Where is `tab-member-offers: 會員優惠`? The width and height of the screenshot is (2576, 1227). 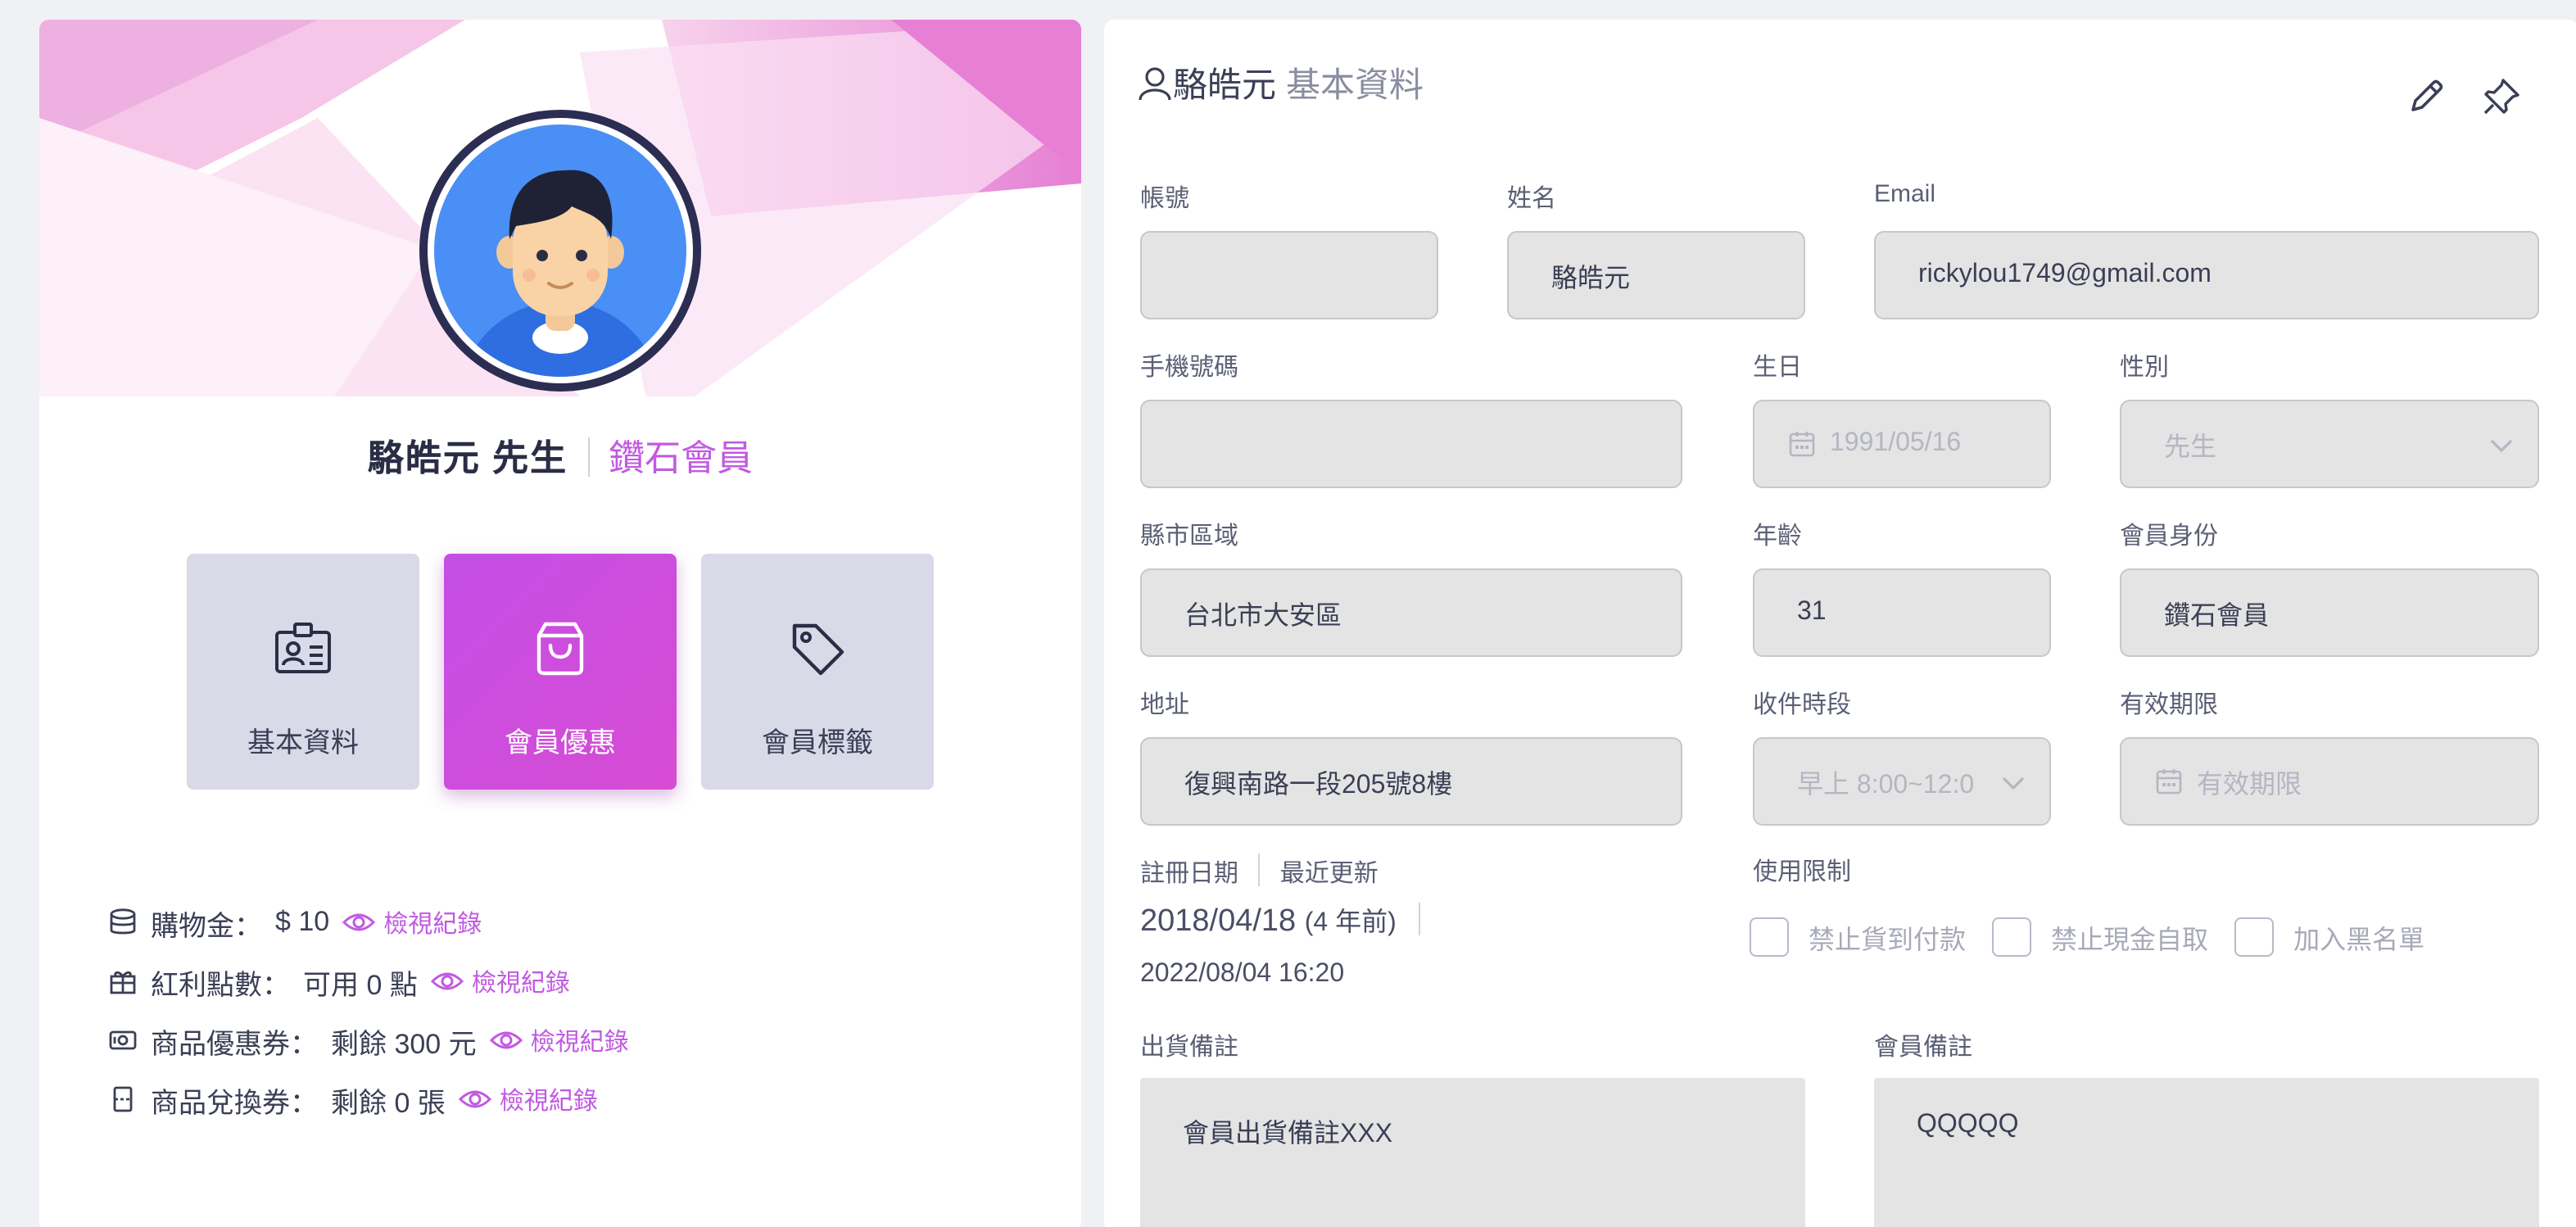
tab-member-offers: 會員優惠 is located at coordinates (560, 672).